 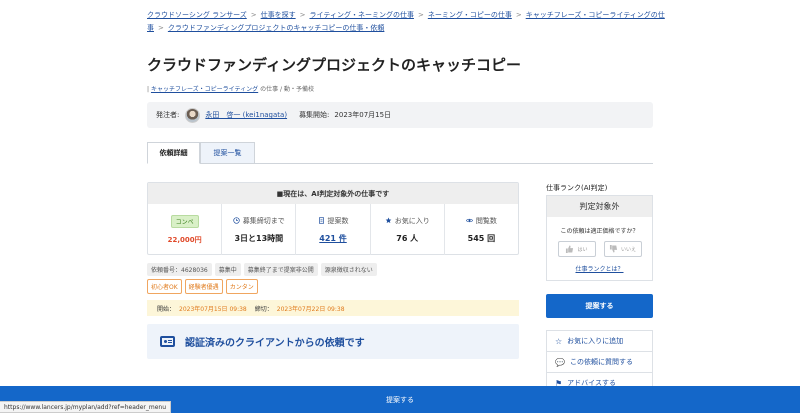 What do you see at coordinates (333, 193) in the screenshot?
I see `ai-status-header: ■現在は、AI判定対象外の仕事です` at bounding box center [333, 193].